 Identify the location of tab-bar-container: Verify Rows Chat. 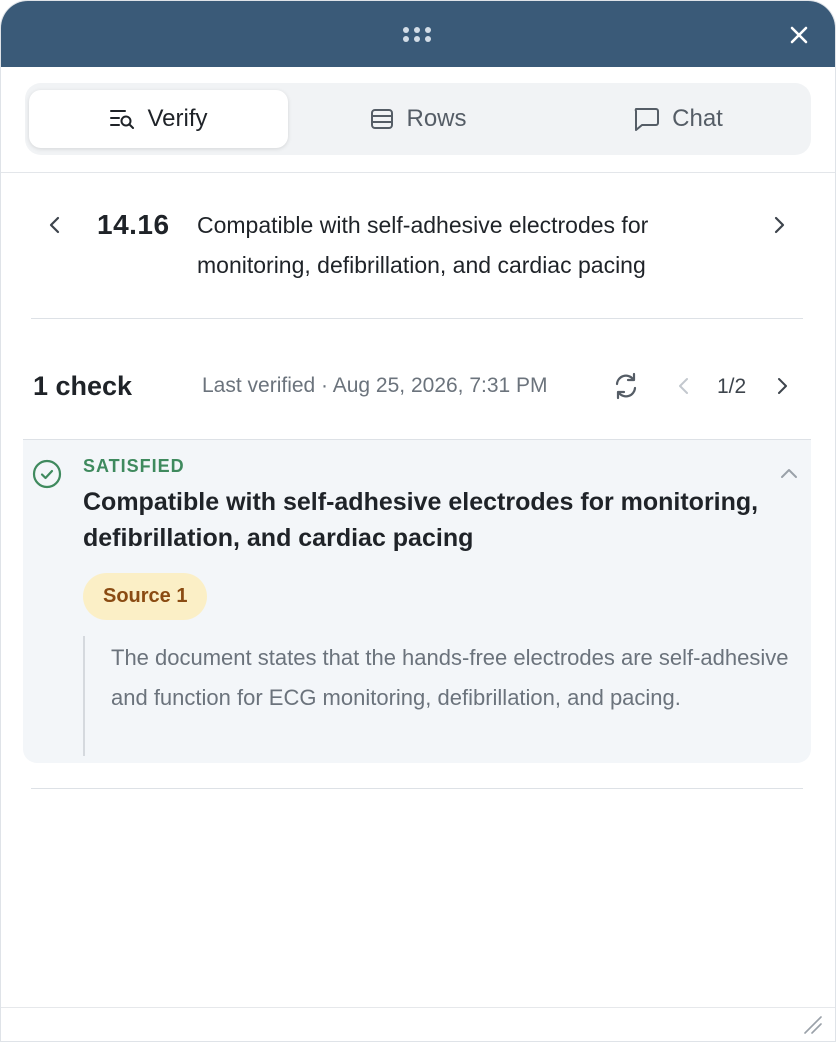
(418, 120).